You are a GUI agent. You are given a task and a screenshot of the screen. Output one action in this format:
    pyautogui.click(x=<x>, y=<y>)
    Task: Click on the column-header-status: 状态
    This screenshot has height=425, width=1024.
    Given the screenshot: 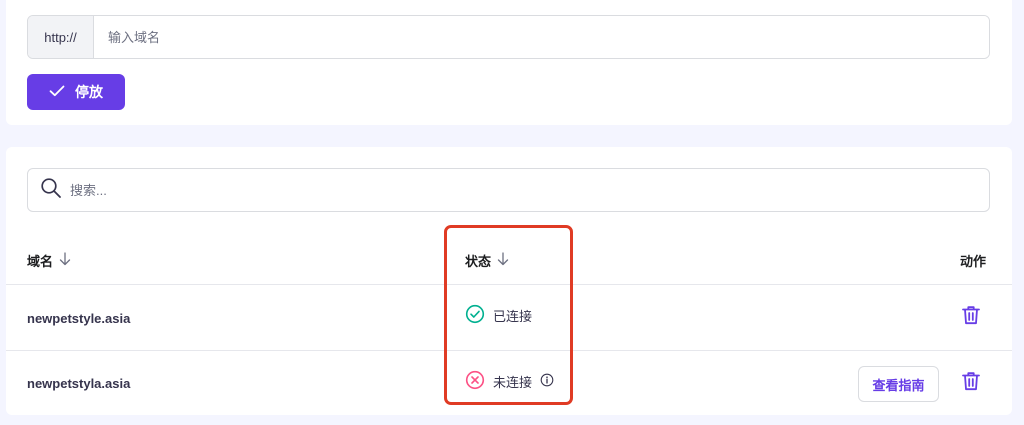 What is the action you would take?
    pyautogui.click(x=487, y=260)
    